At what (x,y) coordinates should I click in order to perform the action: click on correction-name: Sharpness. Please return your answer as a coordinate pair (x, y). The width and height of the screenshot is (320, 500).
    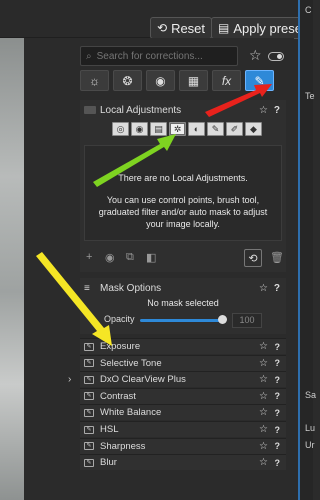
    Looking at the image, I should click on (123, 446).